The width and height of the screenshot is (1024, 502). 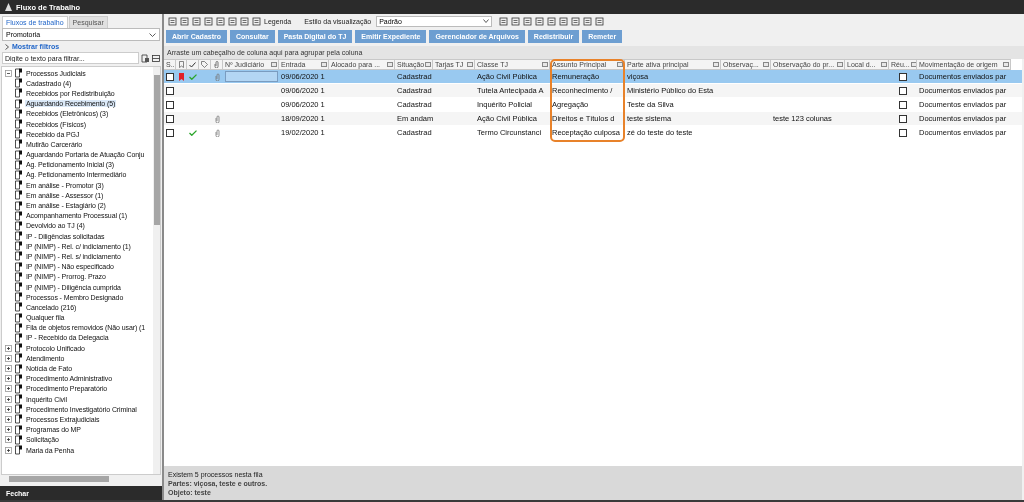 What do you see at coordinates (181, 64) in the screenshot?
I see `flag-icon` at bounding box center [181, 64].